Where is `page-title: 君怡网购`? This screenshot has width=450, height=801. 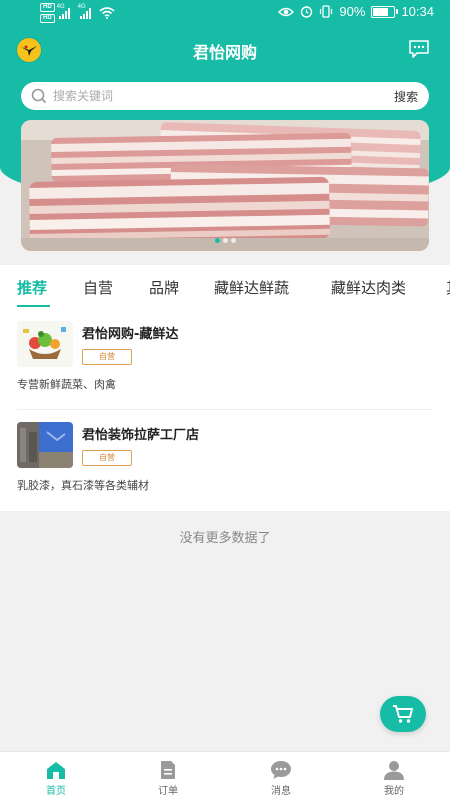 page-title: 君怡网购 is located at coordinates (224, 52).